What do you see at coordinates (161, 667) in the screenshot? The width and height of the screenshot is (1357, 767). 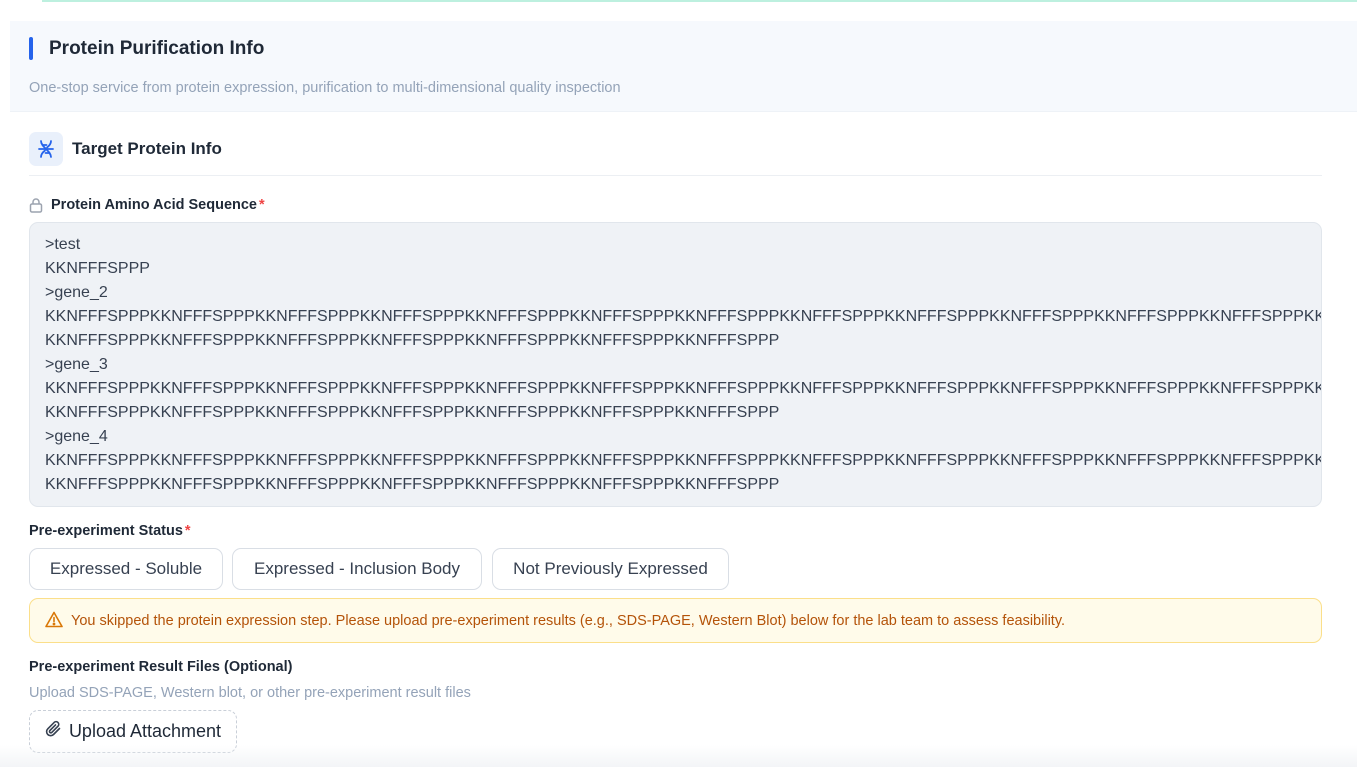 I see `result-files-label: Pre-experiment Result Files (Optional)` at bounding box center [161, 667].